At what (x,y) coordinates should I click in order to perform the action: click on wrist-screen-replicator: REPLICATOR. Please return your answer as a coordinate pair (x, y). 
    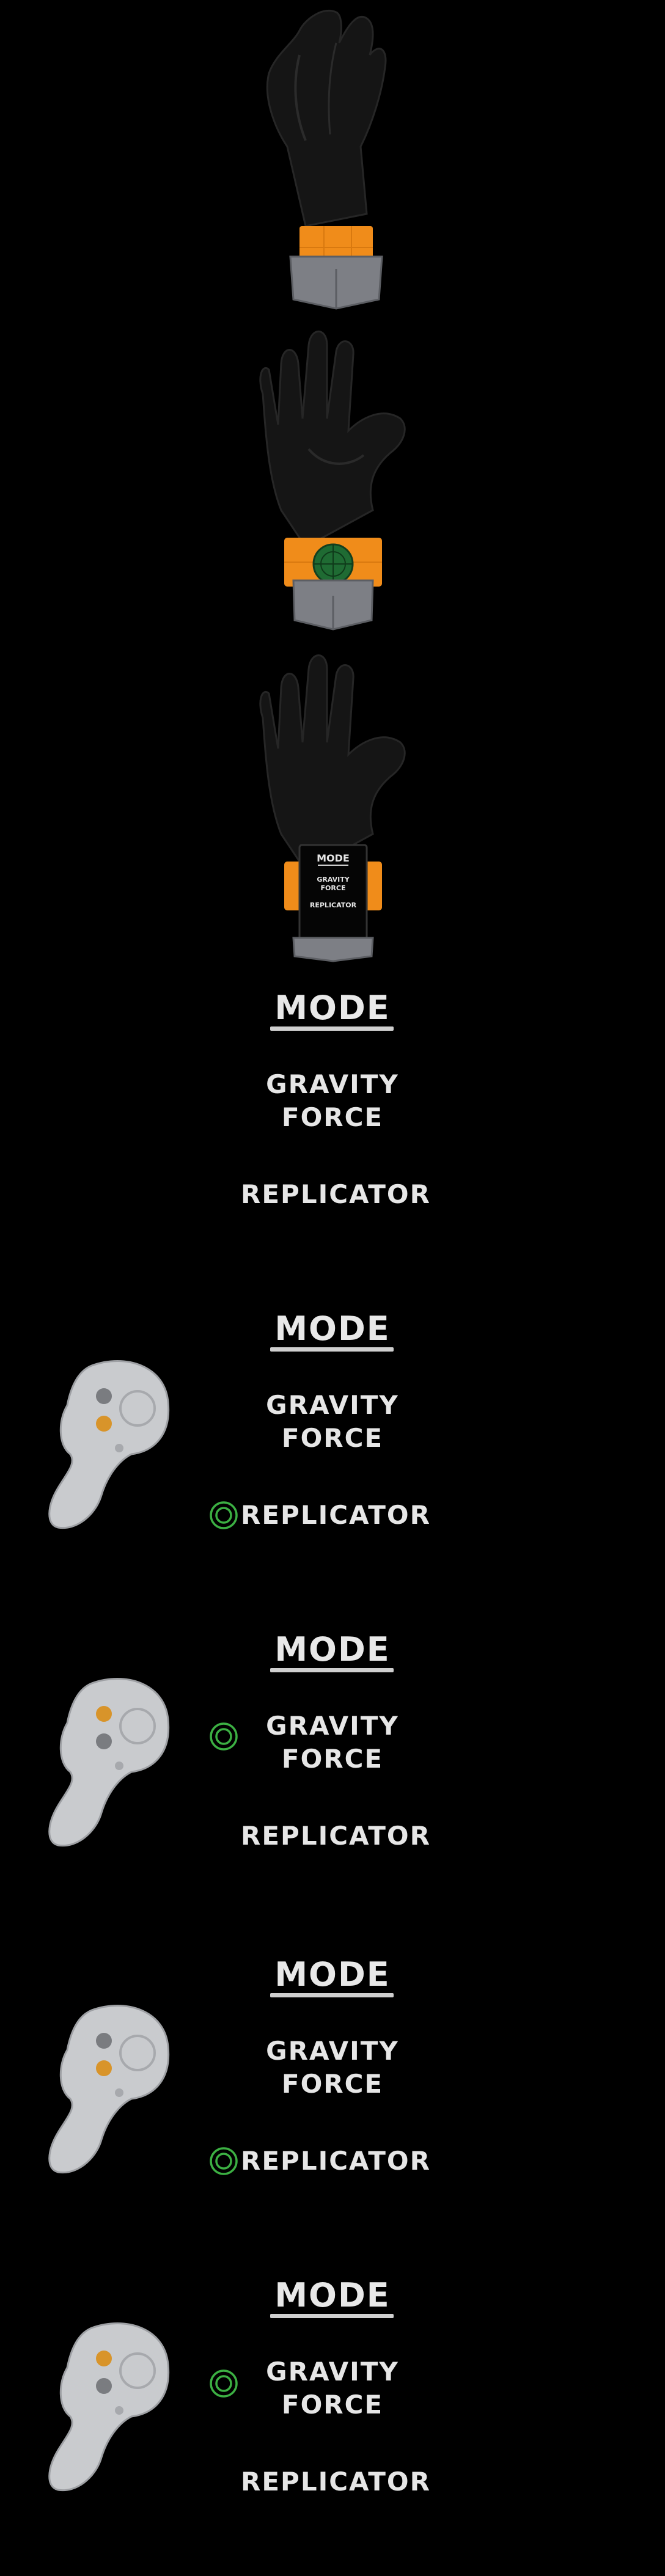
    Looking at the image, I should click on (334, 905).